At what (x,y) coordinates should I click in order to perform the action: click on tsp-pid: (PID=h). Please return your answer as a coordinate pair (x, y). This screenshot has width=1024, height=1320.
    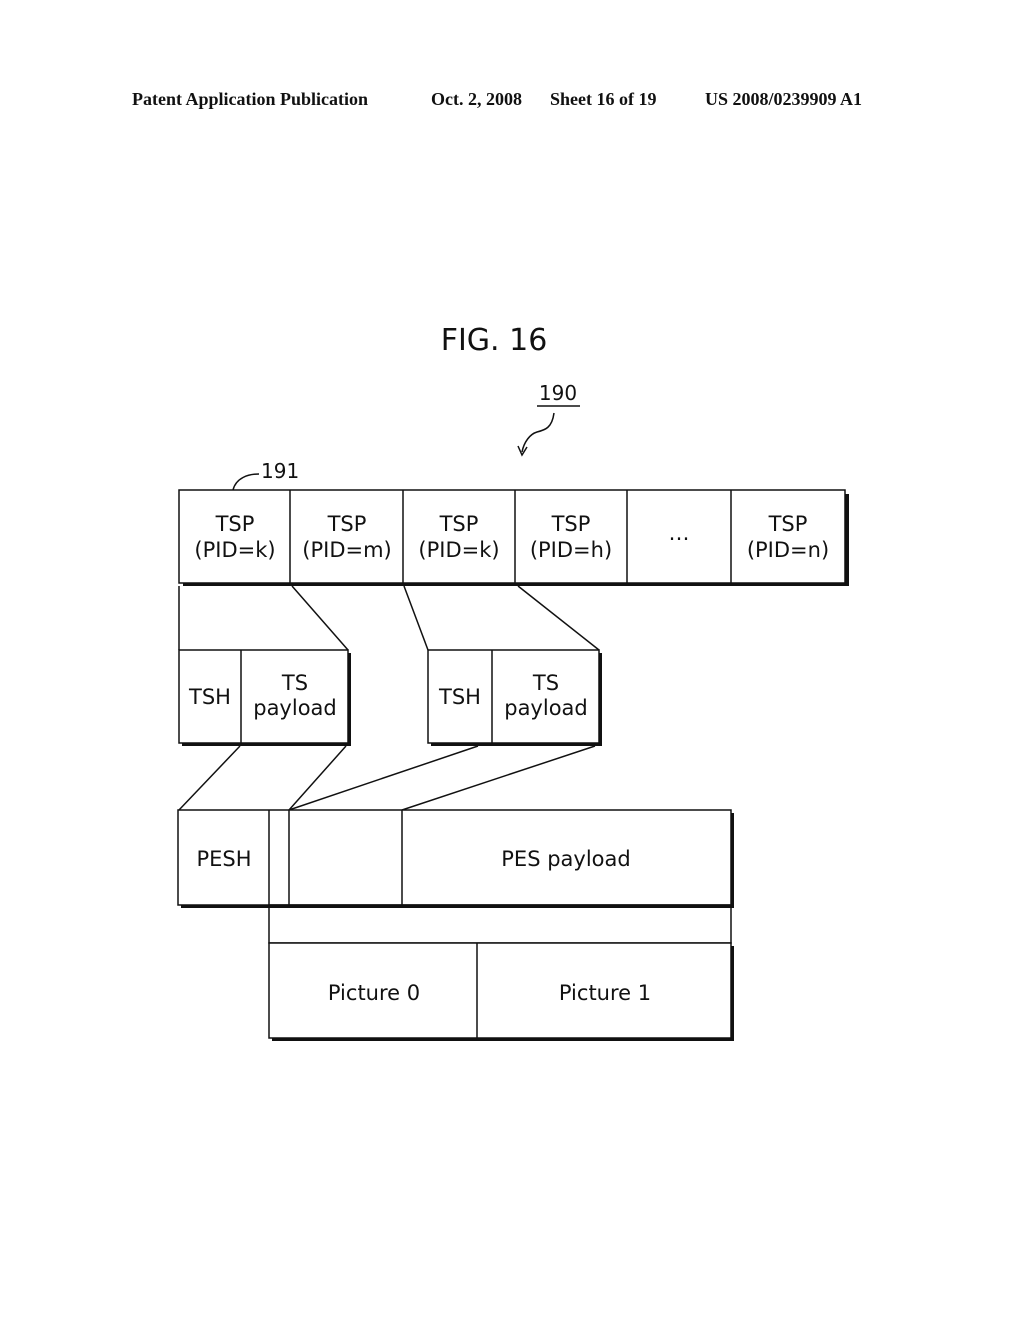
    Looking at the image, I should click on (571, 550).